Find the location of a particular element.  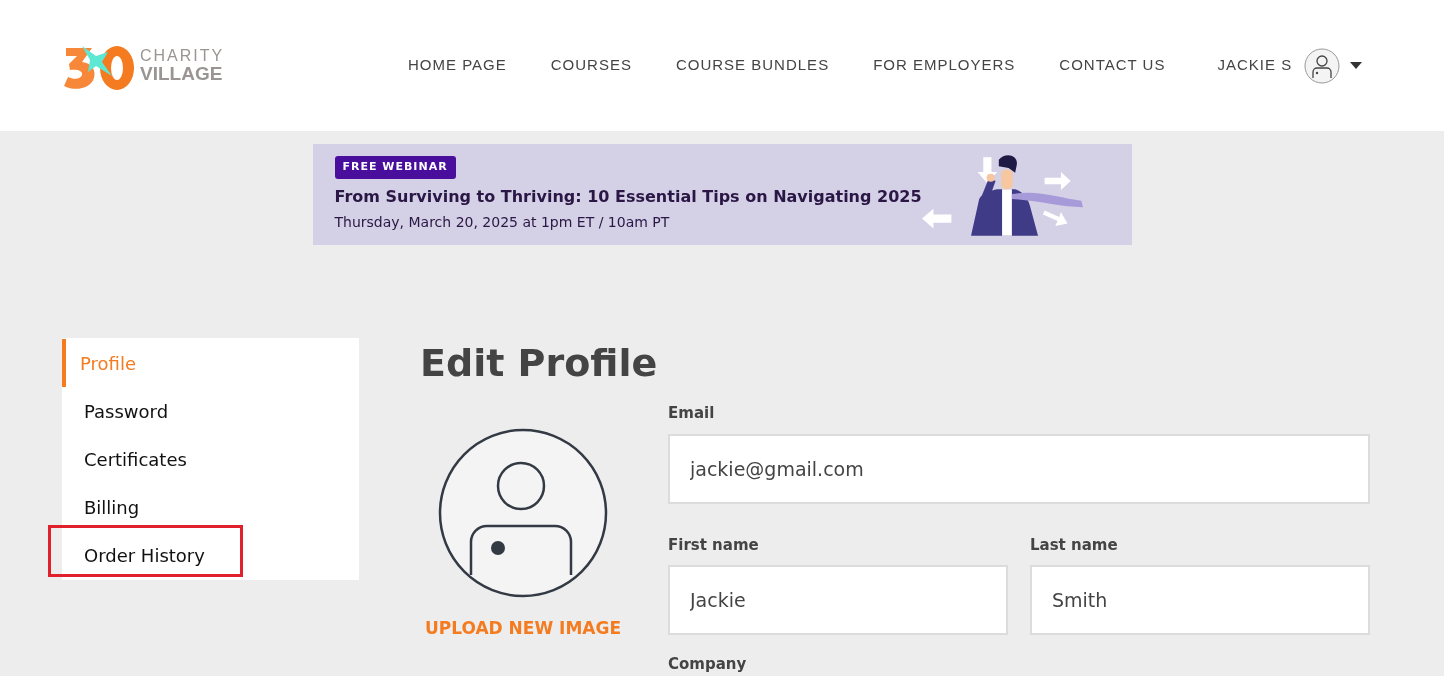

banner-title: From Surviving to Thriving: 10 Essential Tips on Navigating 2025 is located at coordinates (628, 196).